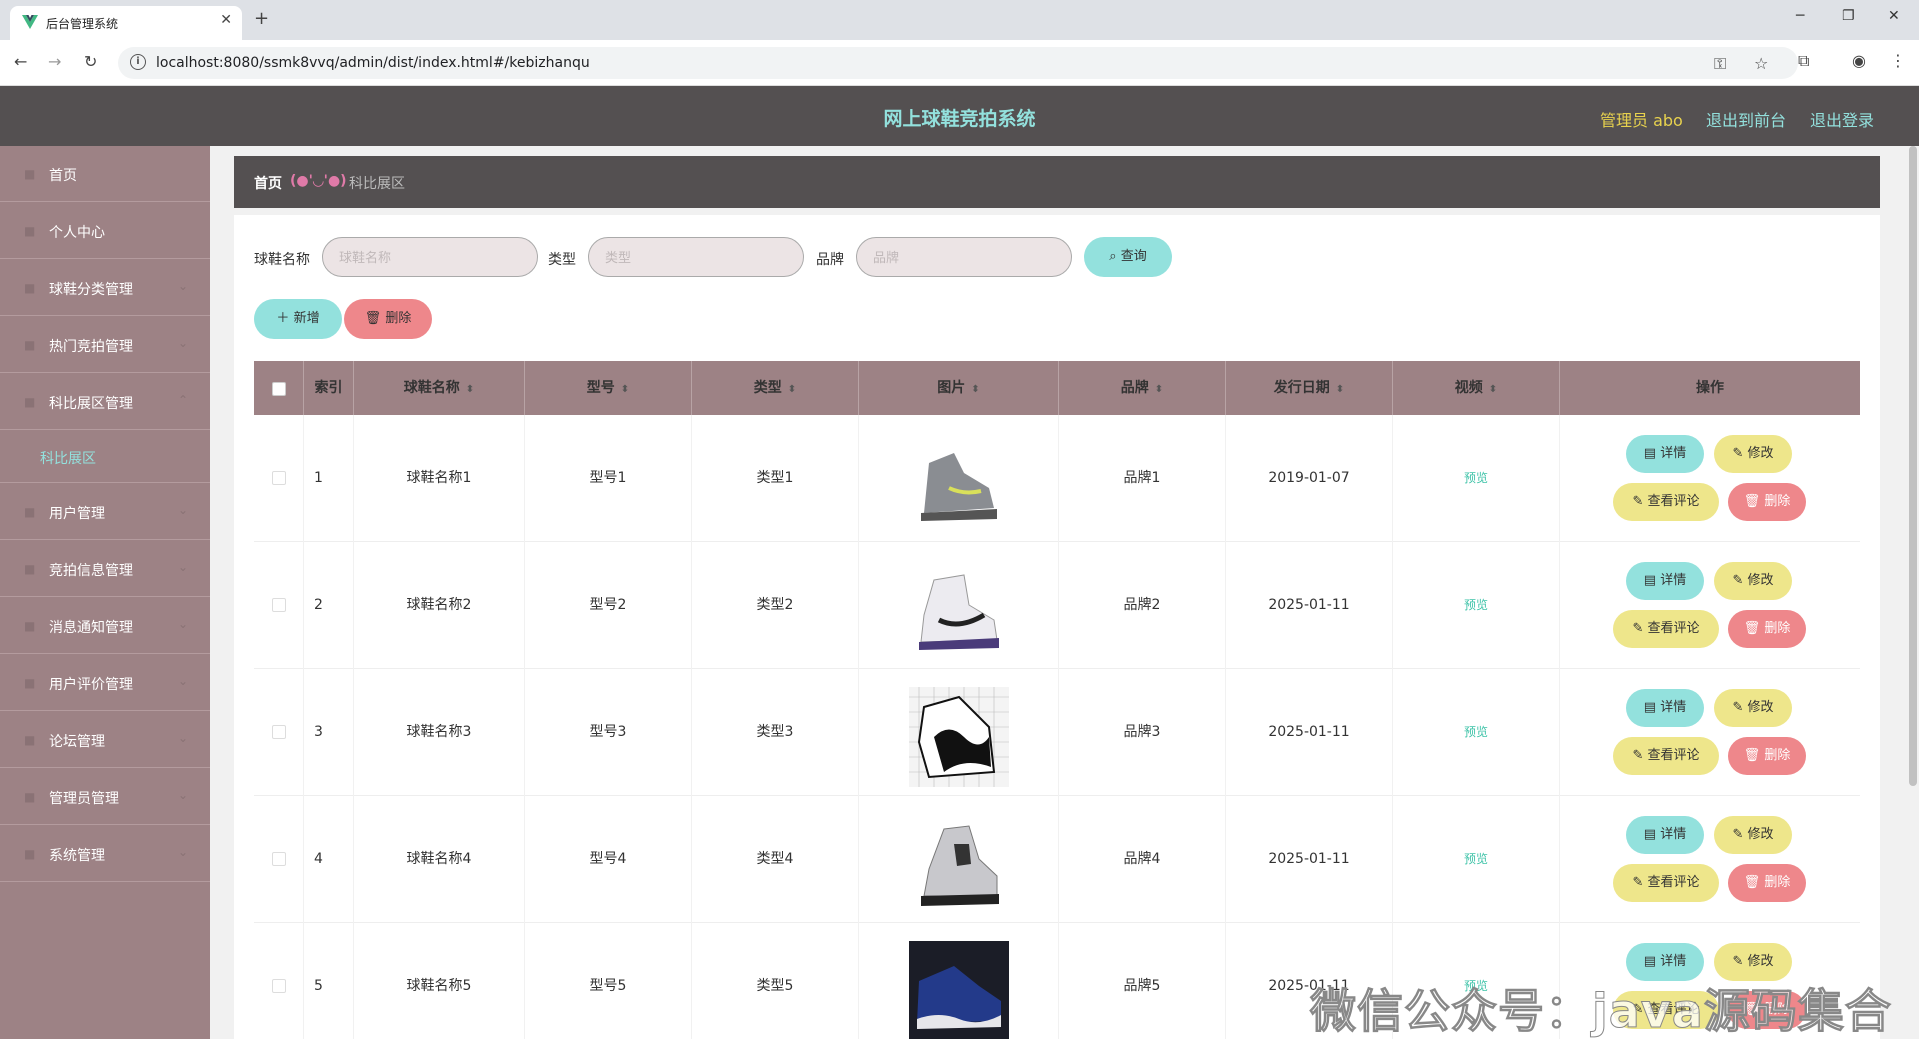 The image size is (1919, 1039). Describe the element at coordinates (1848, 16) in the screenshot. I see `restore-icon: ❐` at that location.